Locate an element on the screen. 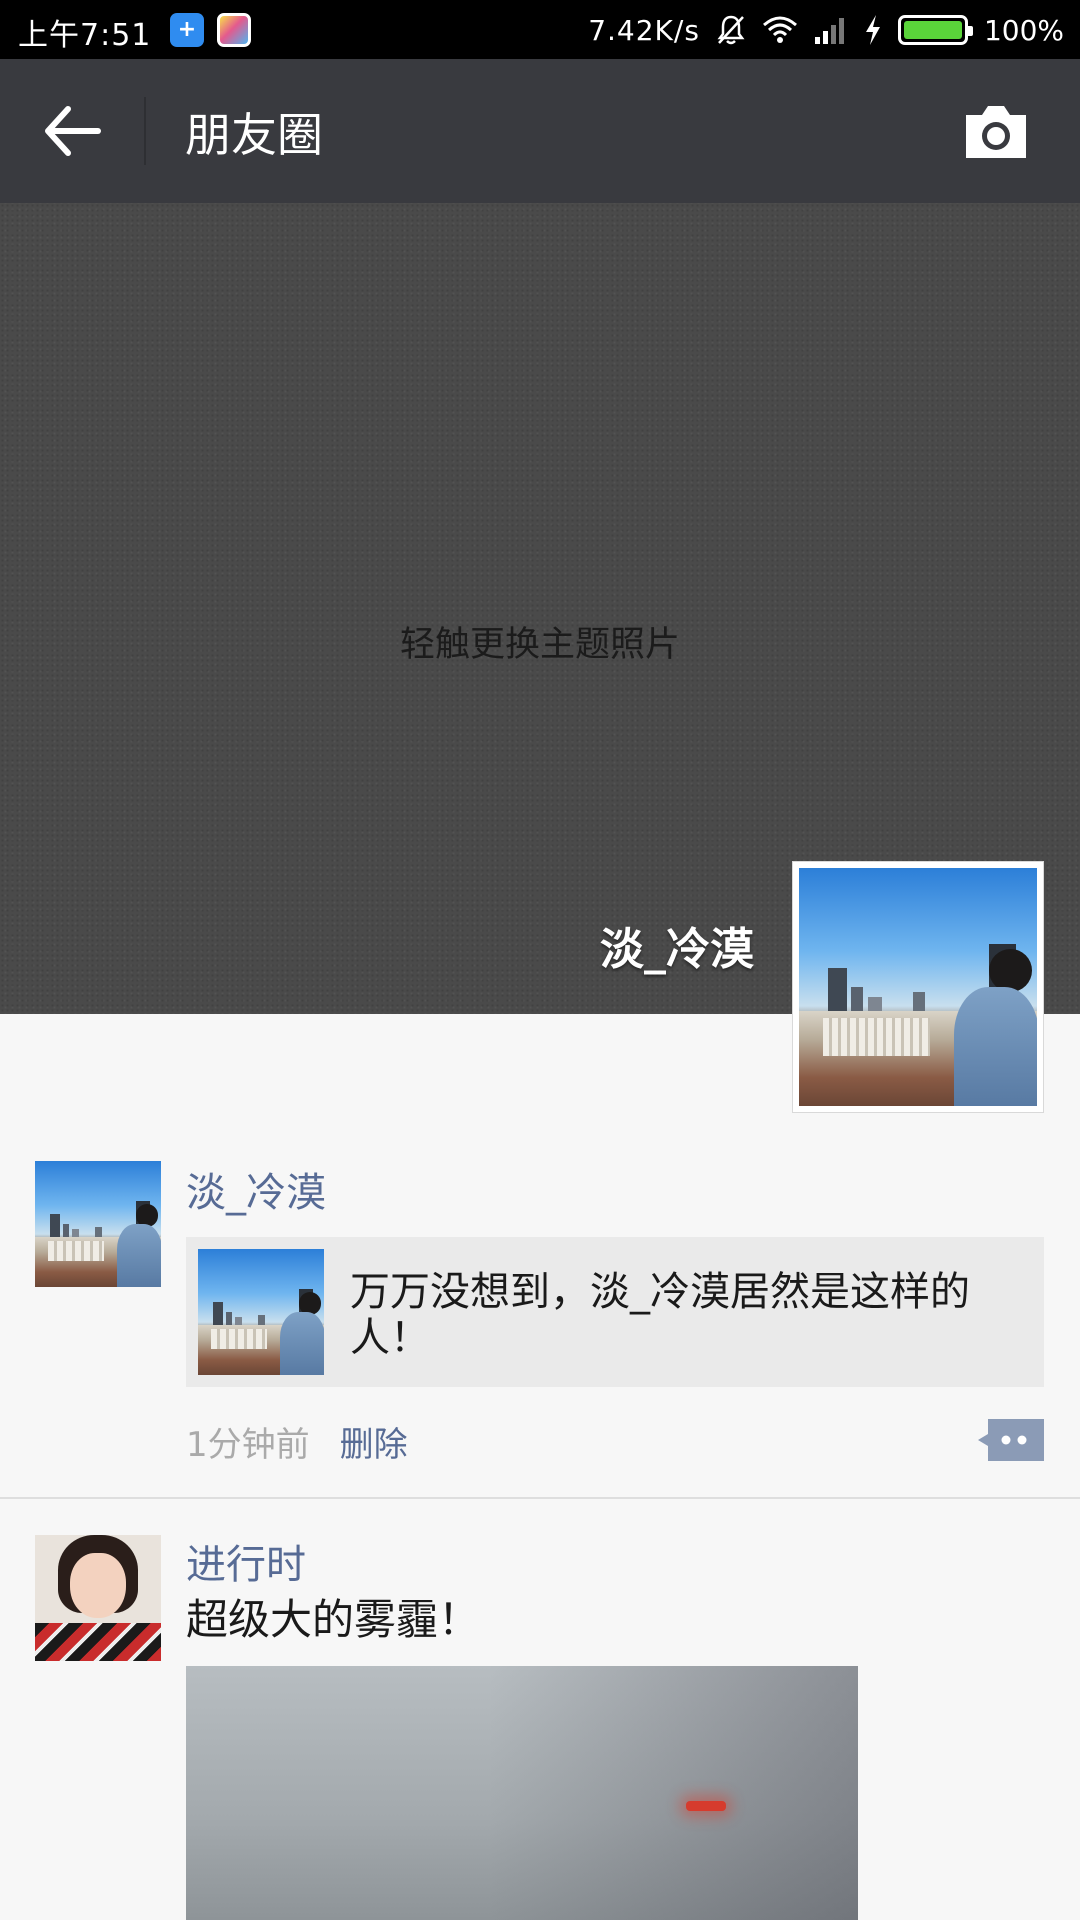 The image size is (1080, 1920). page-title: 朋友圈 is located at coordinates (254, 135).